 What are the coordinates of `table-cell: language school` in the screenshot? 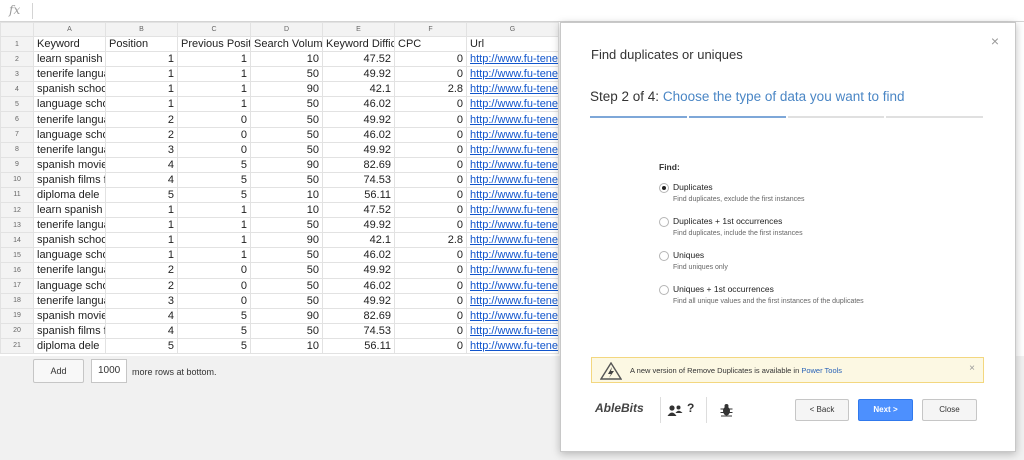 It's located at (69, 134).